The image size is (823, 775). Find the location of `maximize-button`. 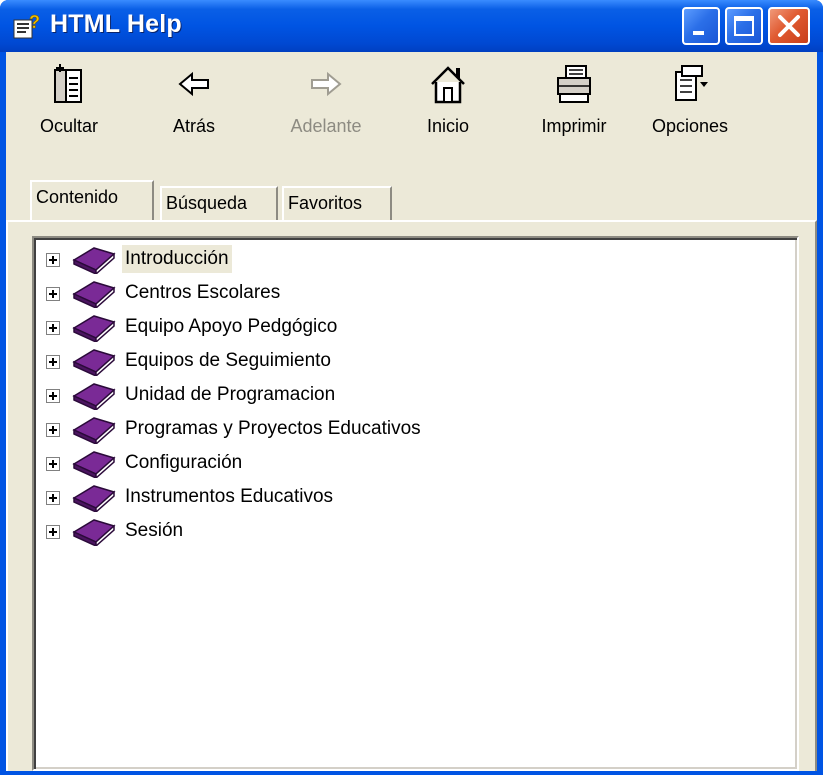

maximize-button is located at coordinates (744, 26).